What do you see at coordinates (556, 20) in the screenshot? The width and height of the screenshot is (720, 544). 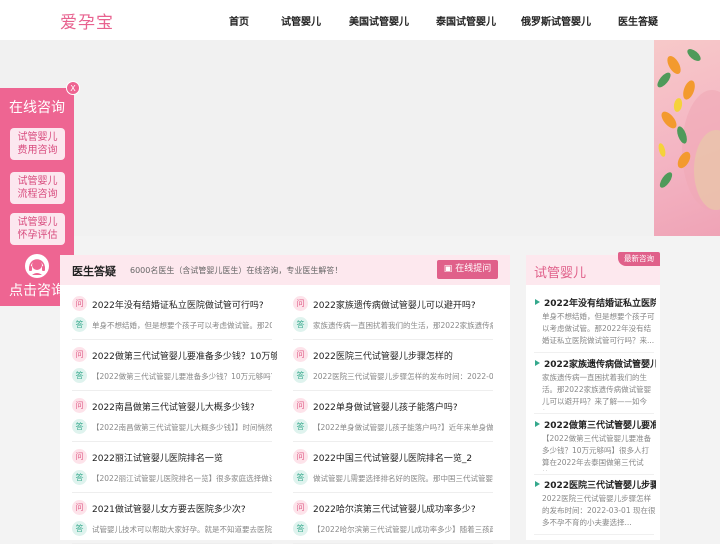 I see `nav-russia-ivf: 俄罗斯试管婴儿` at bounding box center [556, 20].